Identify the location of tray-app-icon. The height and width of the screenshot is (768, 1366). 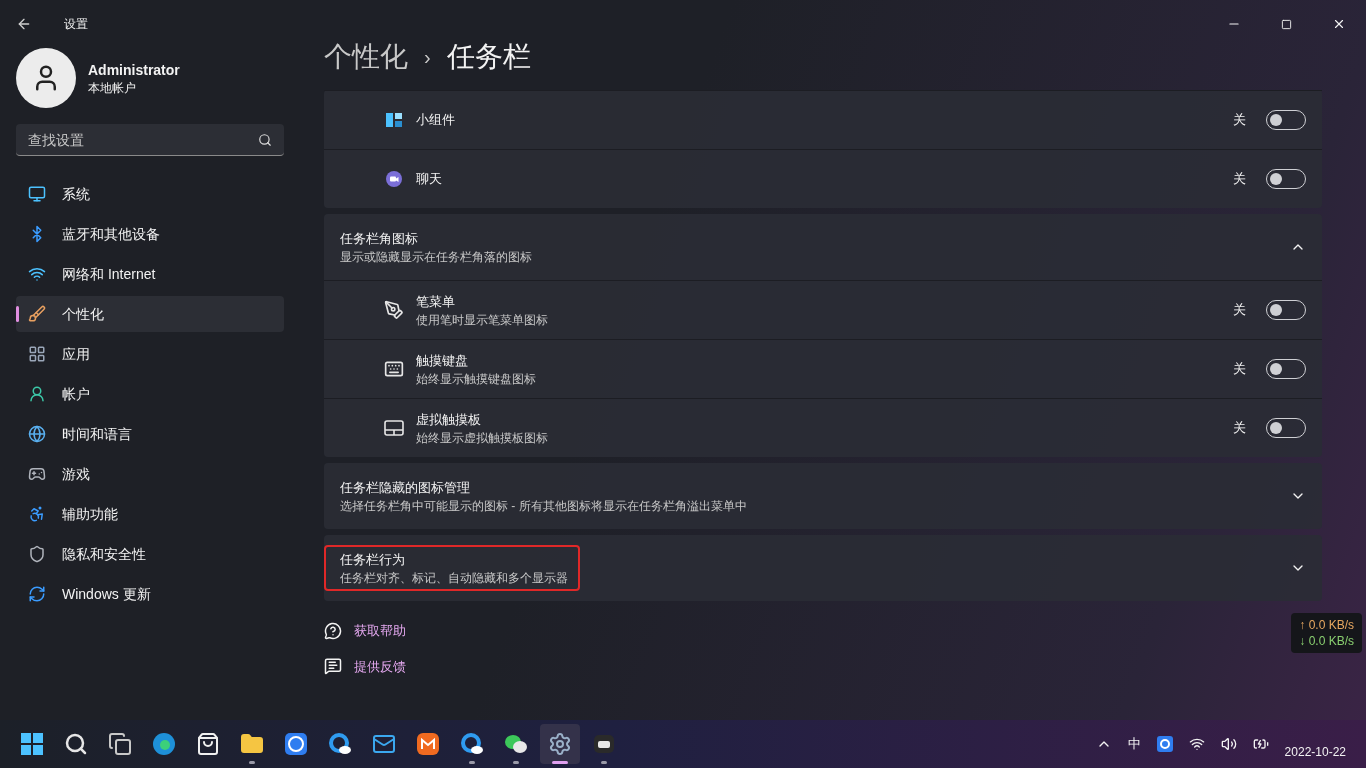
(1164, 744).